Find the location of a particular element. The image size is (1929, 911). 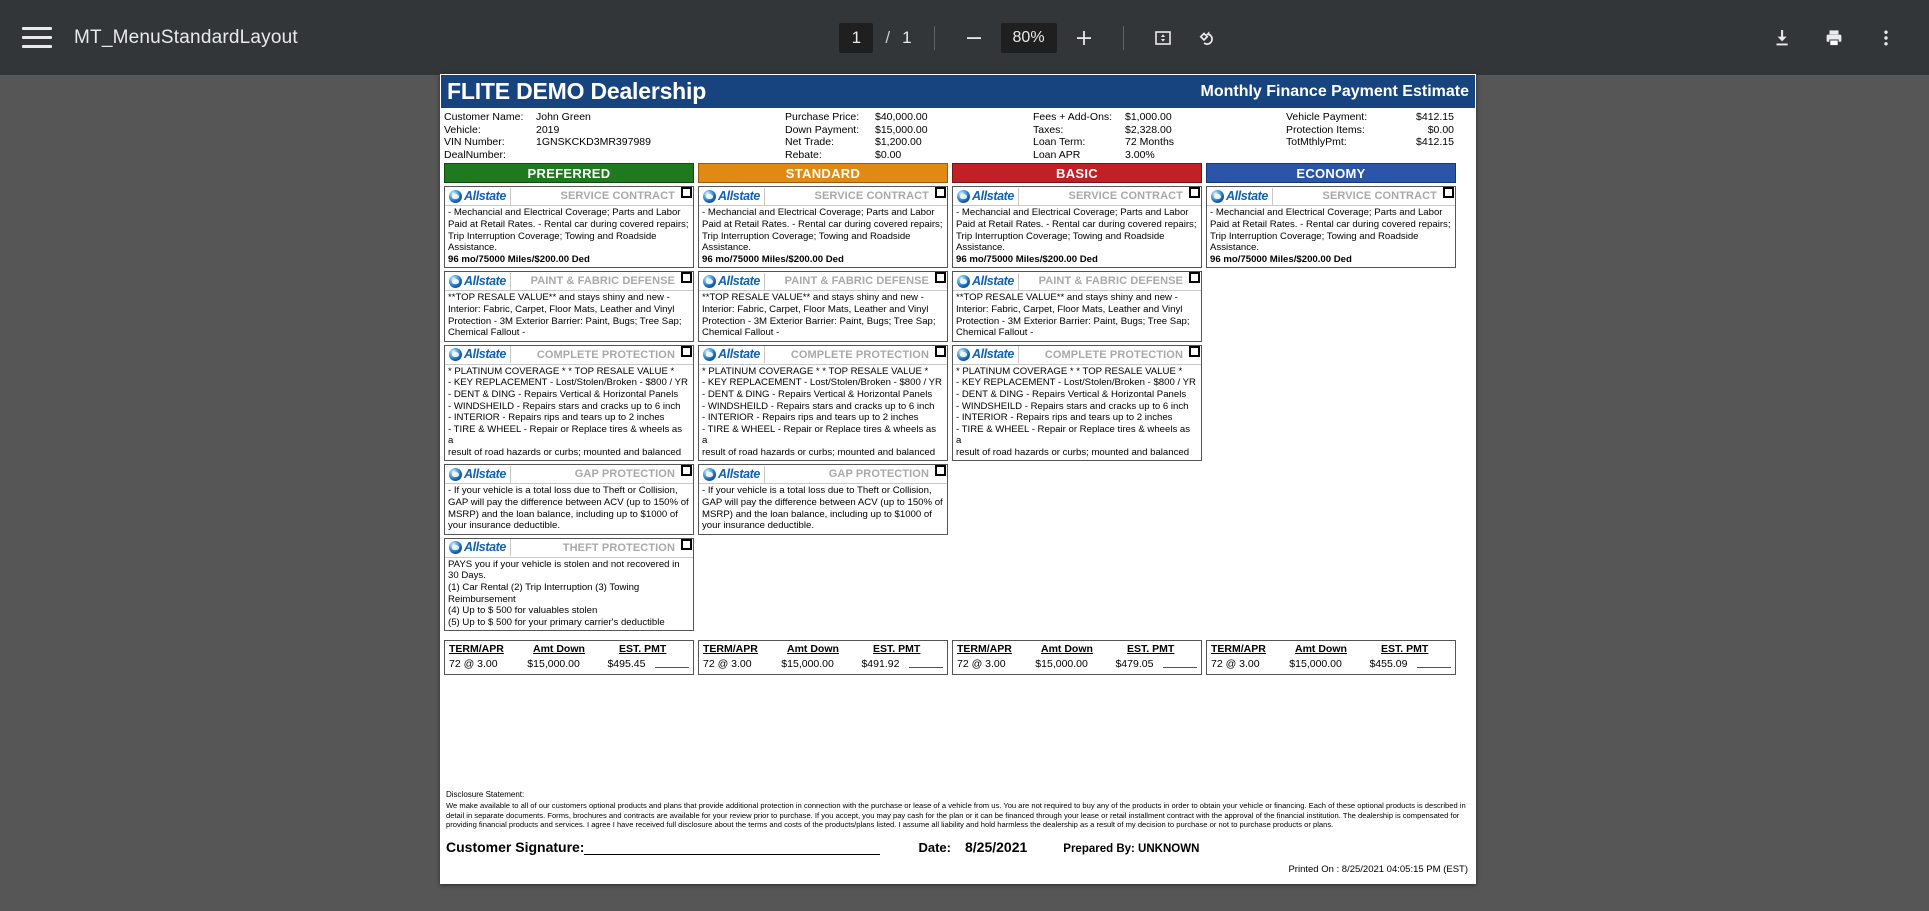

zoom-level-display: 80% is located at coordinates (1028, 37).